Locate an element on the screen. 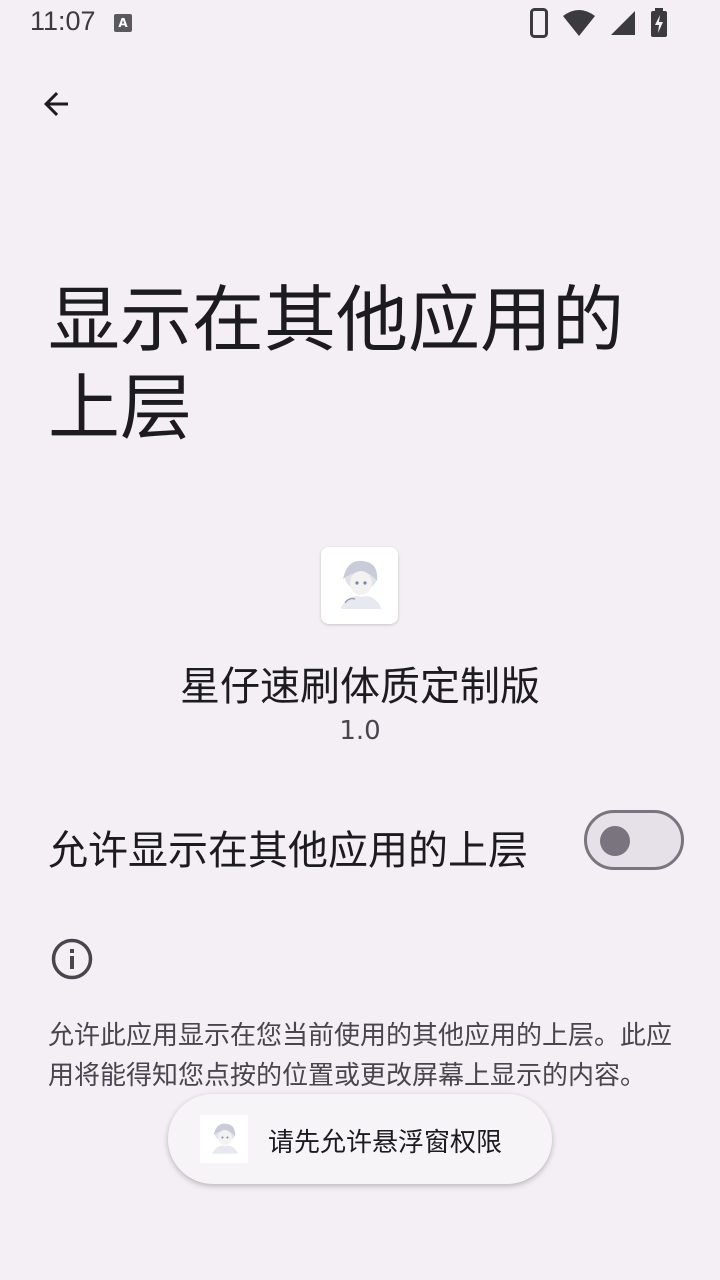  phone-icon is located at coordinates (539, 23).